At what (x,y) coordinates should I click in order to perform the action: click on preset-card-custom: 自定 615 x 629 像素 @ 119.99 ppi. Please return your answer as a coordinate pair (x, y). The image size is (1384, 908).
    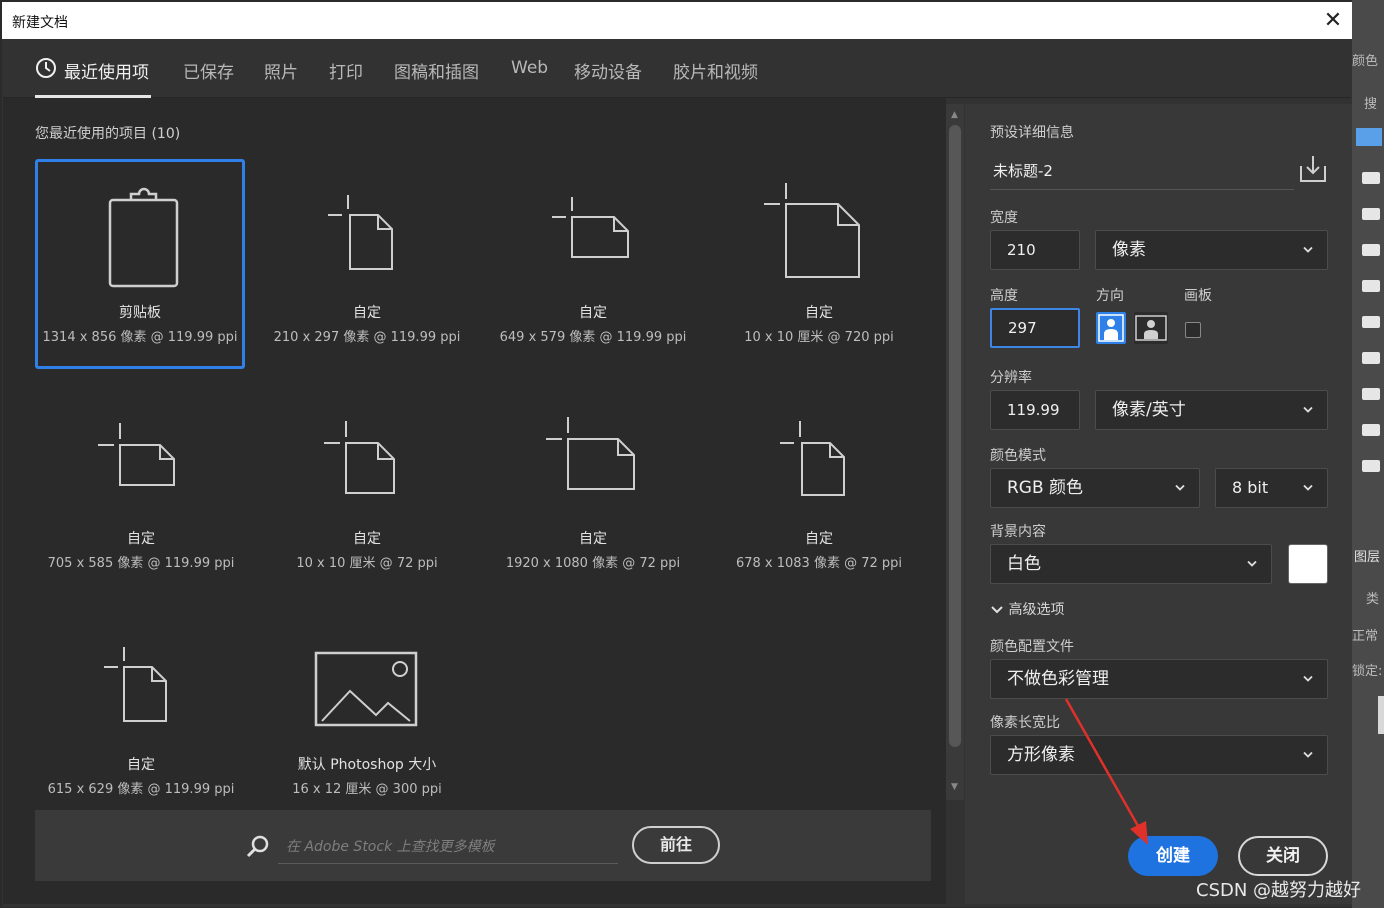
    Looking at the image, I should click on (141, 716).